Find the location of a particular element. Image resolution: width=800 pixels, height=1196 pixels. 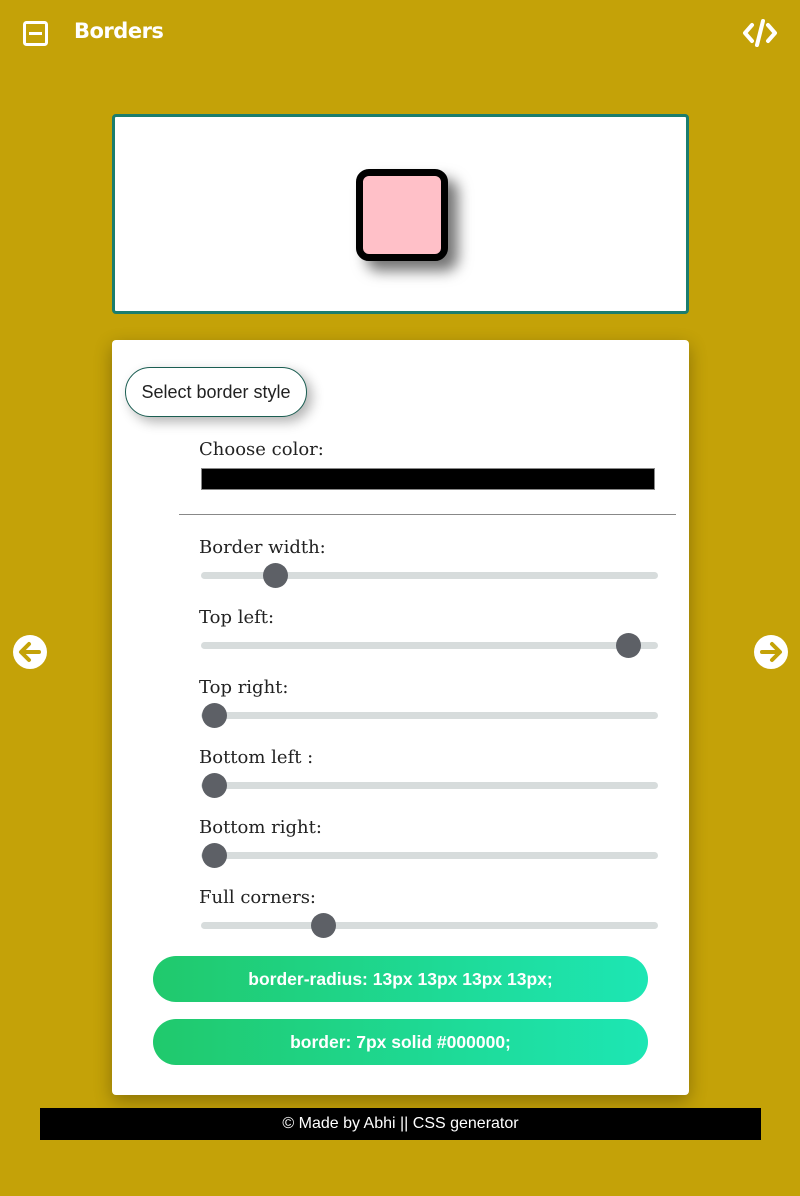

border-radius-code-button: border-radius: 13px 13px 13px 13px; is located at coordinates (400, 979).